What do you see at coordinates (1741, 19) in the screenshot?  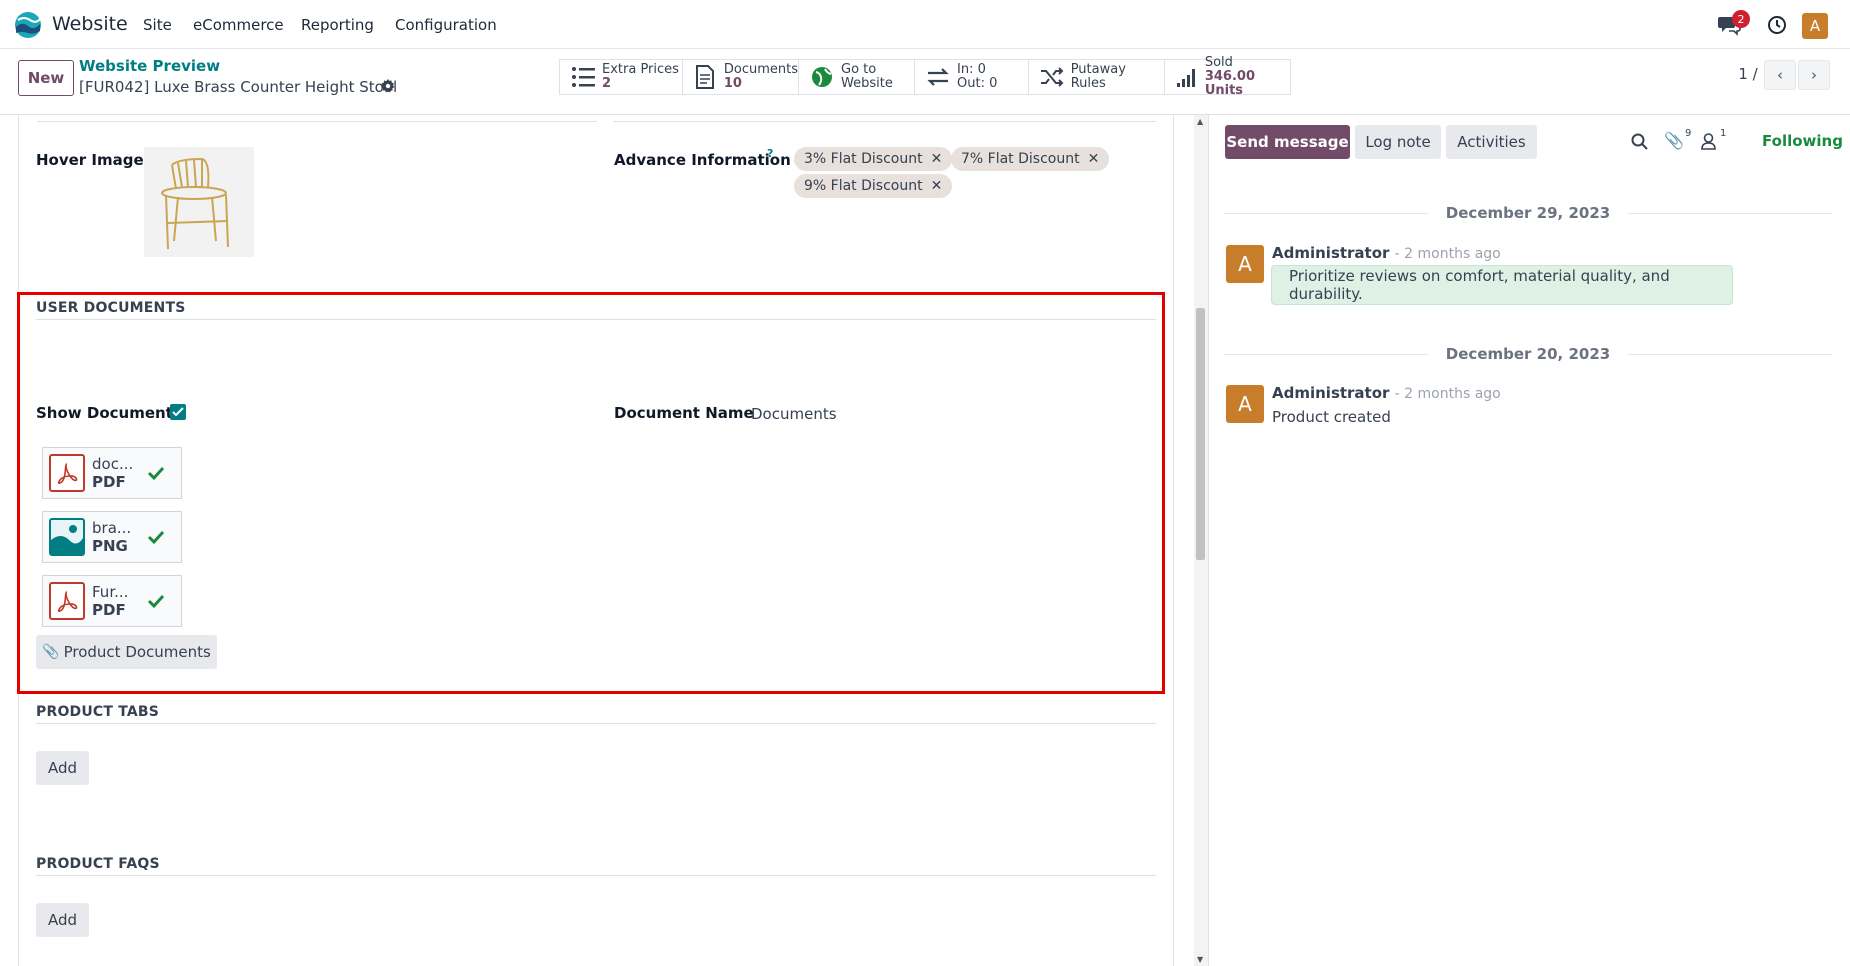 I see `messages-badge: 2` at bounding box center [1741, 19].